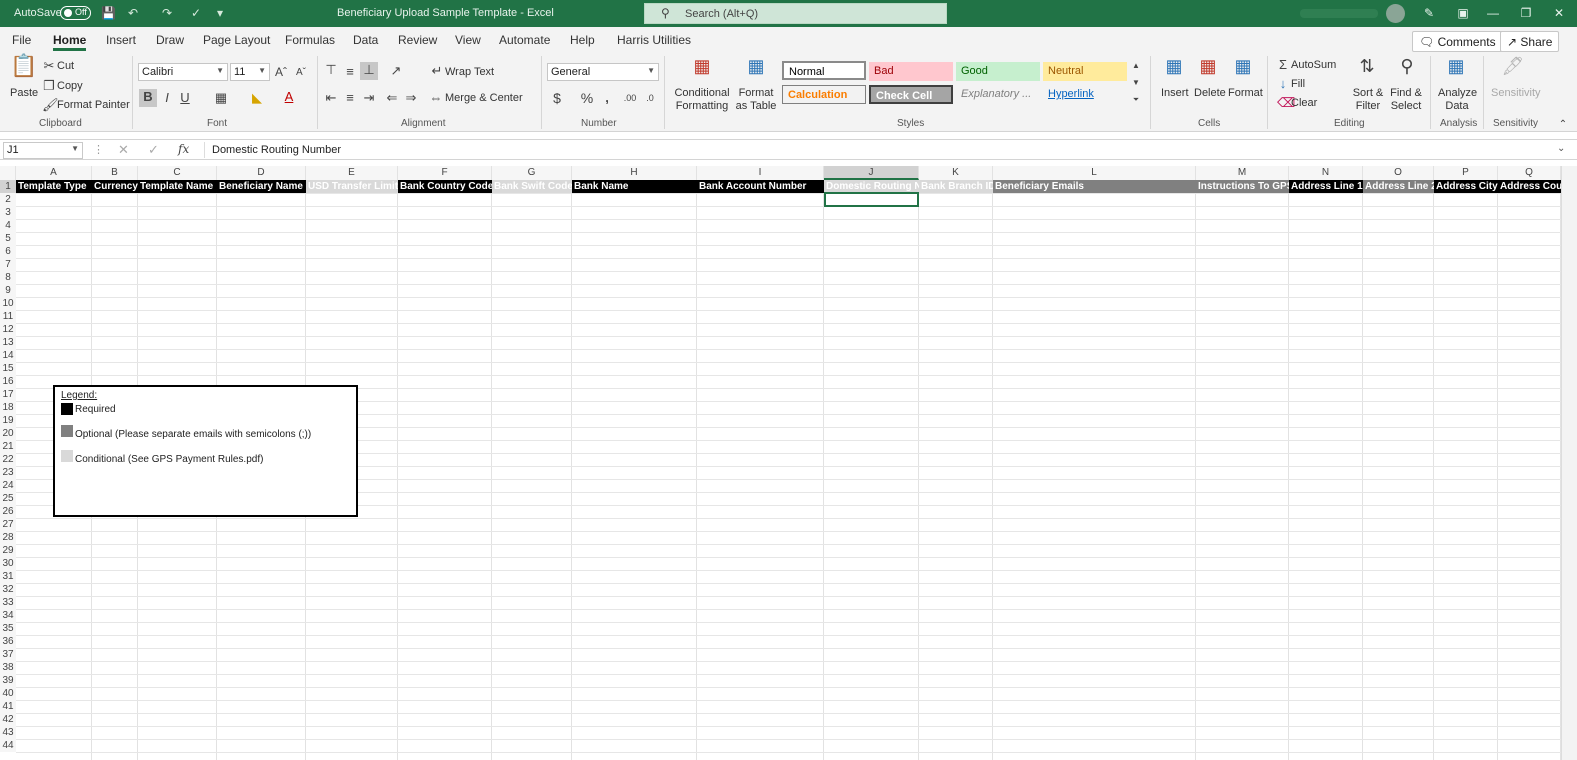 The width and height of the screenshot is (1577, 760). Describe the element at coordinates (1094, 186) in the screenshot. I see `header-cell-l: Beneficiary Emails` at that location.